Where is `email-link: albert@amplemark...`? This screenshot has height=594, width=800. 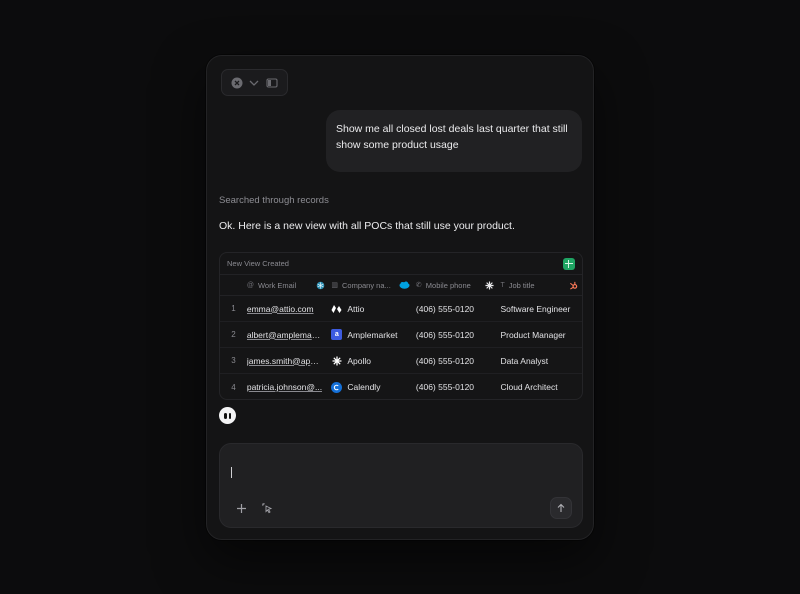
email-link: albert@amplemark... is located at coordinates (285, 335).